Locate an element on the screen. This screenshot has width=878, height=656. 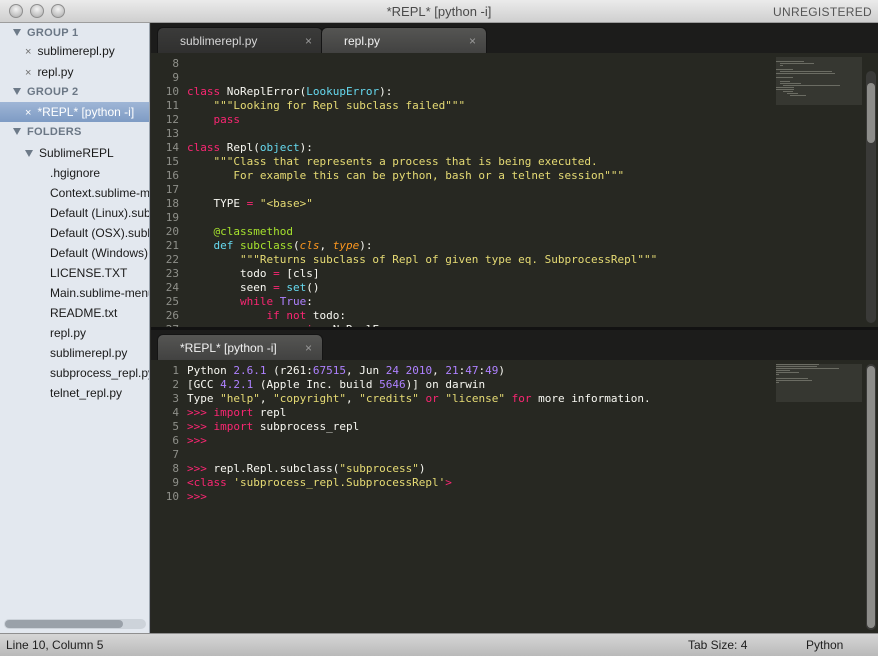
code-token: class is located at coordinates (207, 91).